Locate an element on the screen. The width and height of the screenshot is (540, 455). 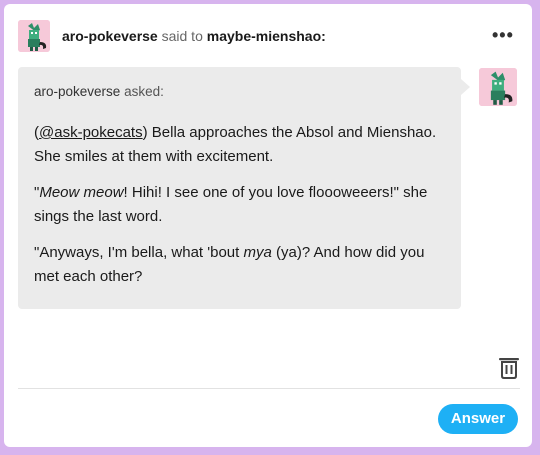
asked-label: asked: is located at coordinates (144, 91).